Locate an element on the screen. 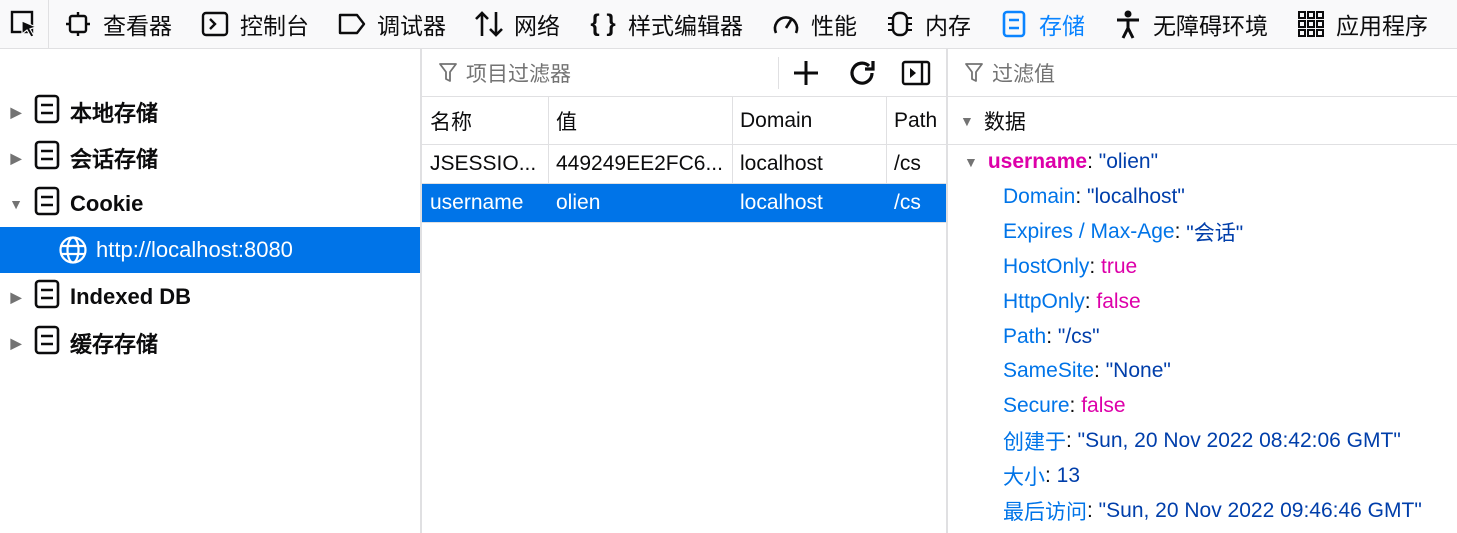  tree-item-indexed-db: ▶ Indexed DB is located at coordinates (210, 297).